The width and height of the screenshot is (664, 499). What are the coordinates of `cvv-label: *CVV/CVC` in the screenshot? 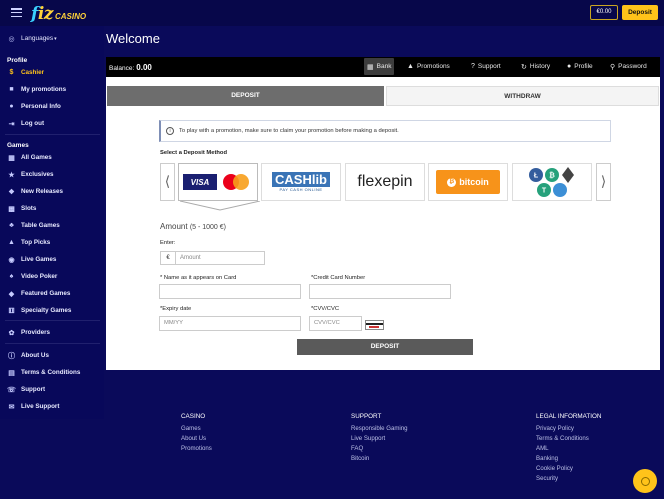 It's located at (325, 309).